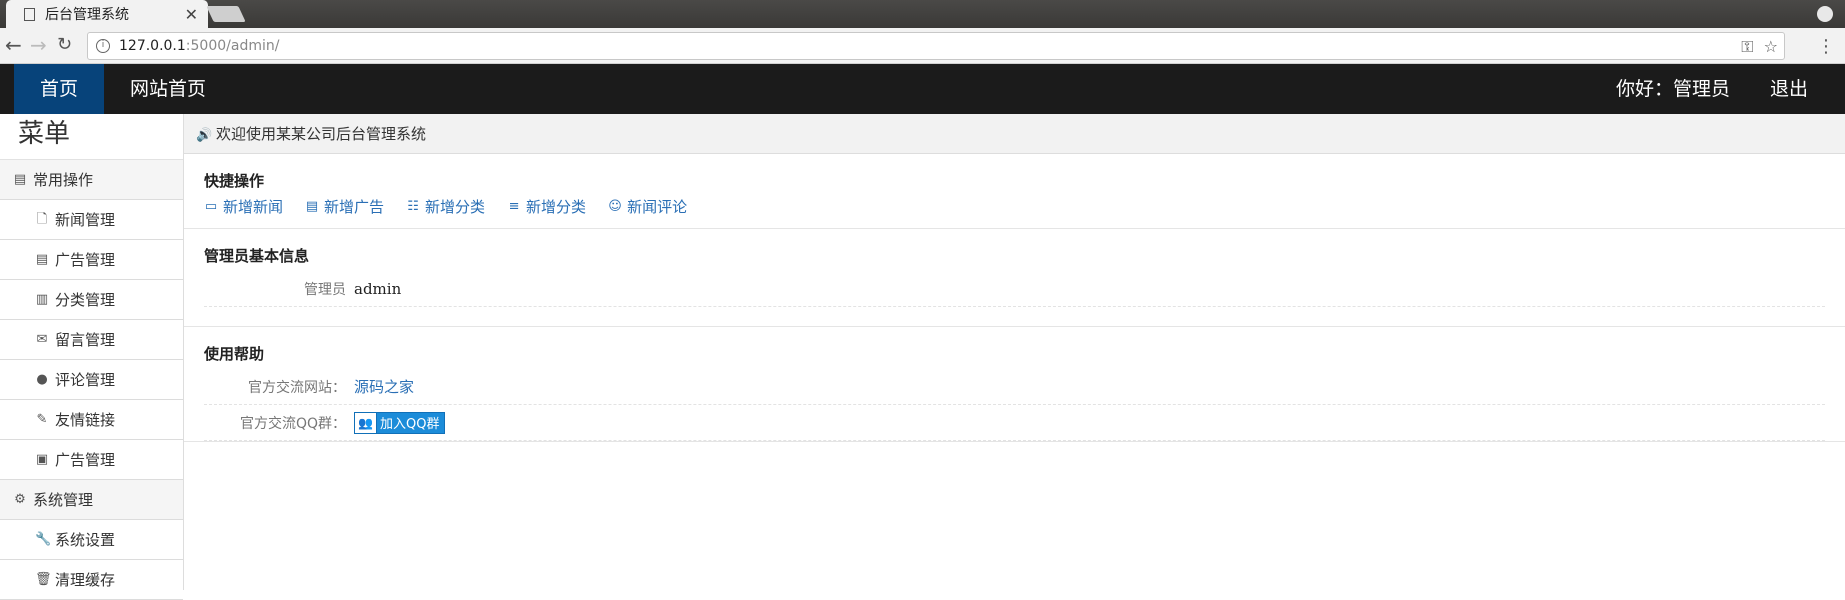 This screenshot has width=1845, height=600. I want to click on link-icon: ✎, so click(42, 419).